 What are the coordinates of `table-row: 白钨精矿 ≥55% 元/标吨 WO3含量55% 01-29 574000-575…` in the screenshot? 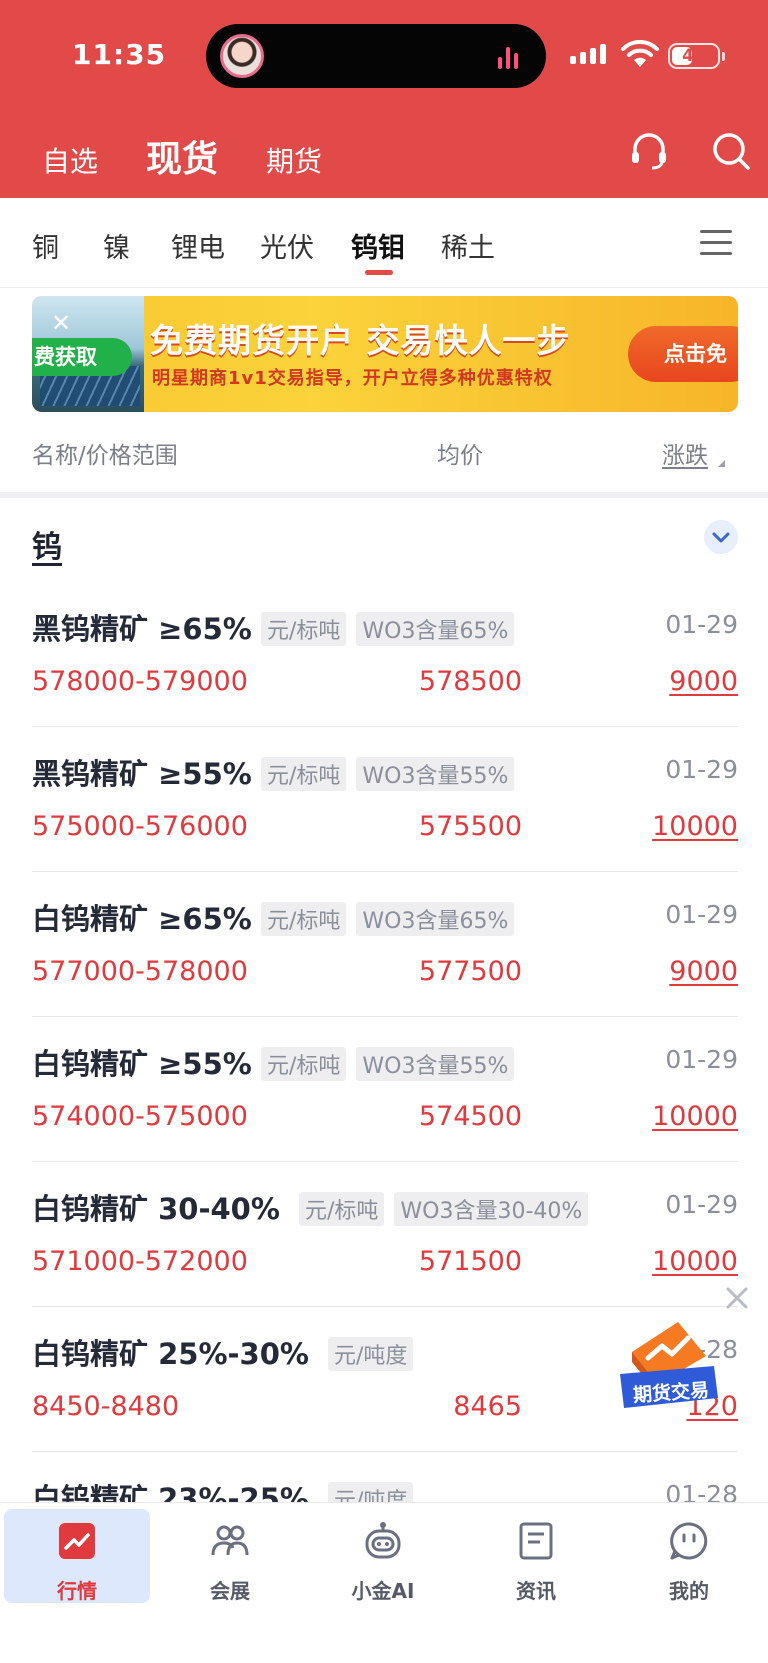 It's located at (385, 1089).